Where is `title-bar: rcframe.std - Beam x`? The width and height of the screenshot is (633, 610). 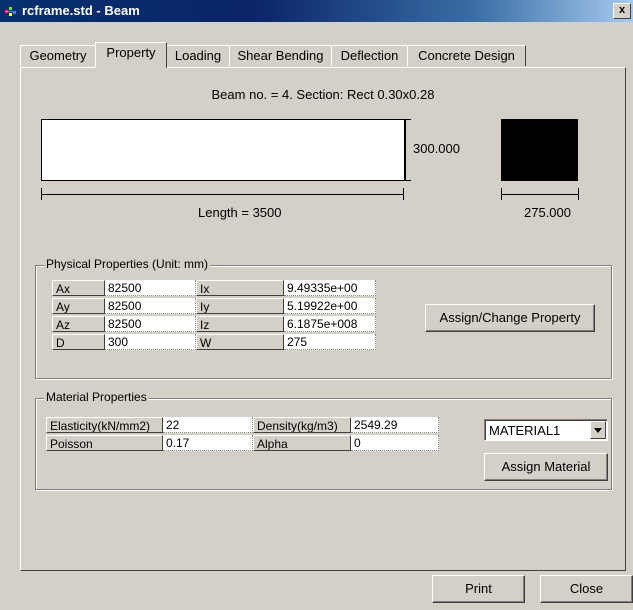 title-bar: rcframe.std - Beam x is located at coordinates (316, 11).